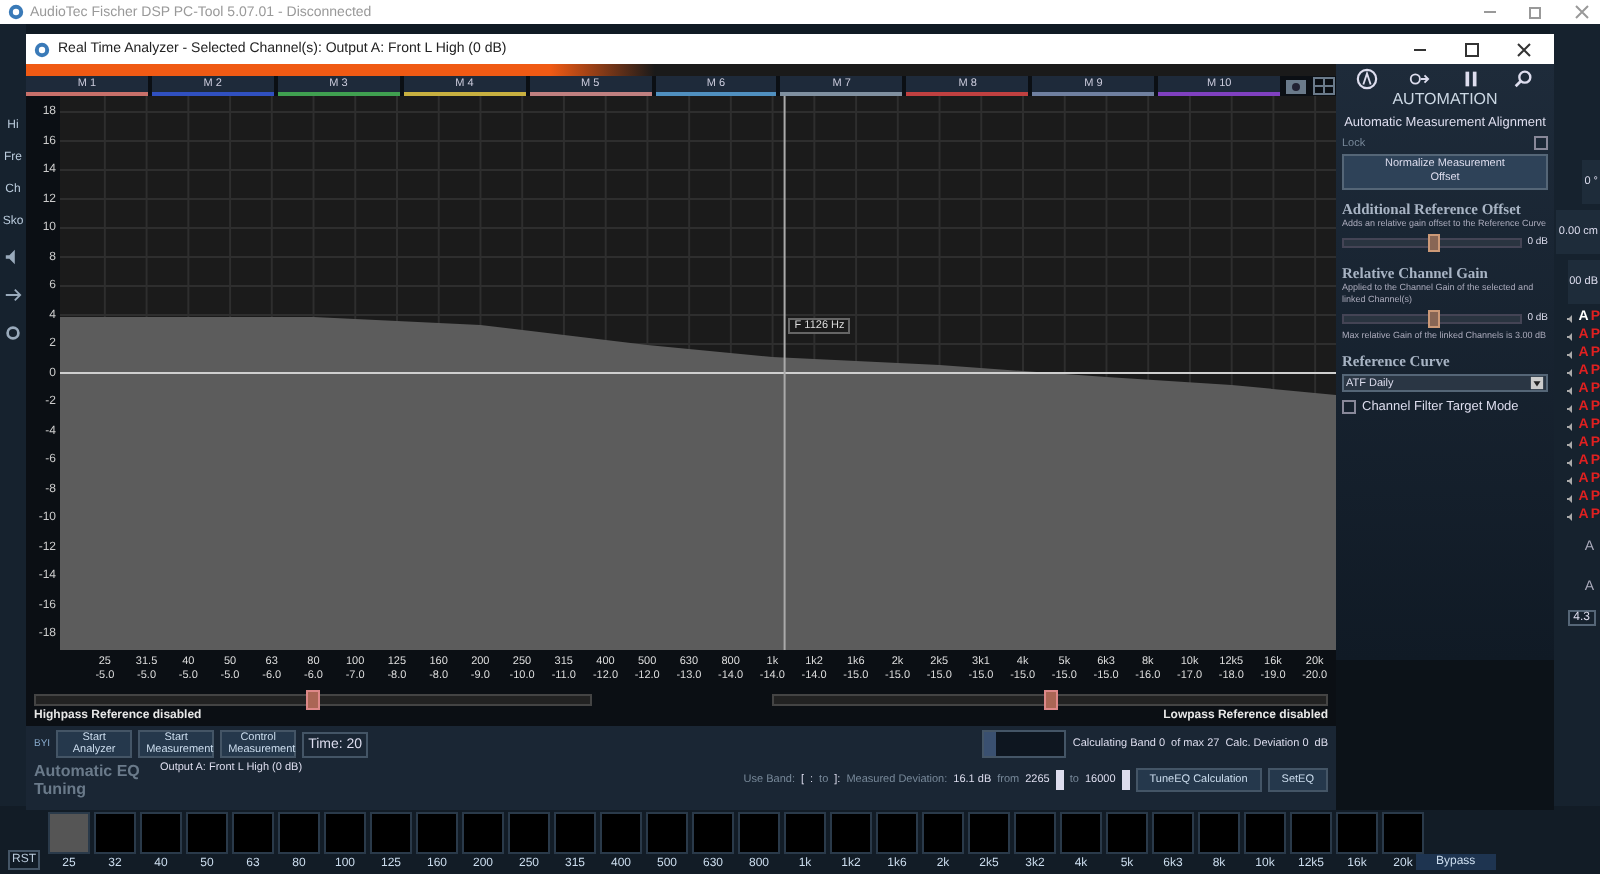  I want to click on eq-tuning-title: Automatic EQ Tuning, so click(88, 780).